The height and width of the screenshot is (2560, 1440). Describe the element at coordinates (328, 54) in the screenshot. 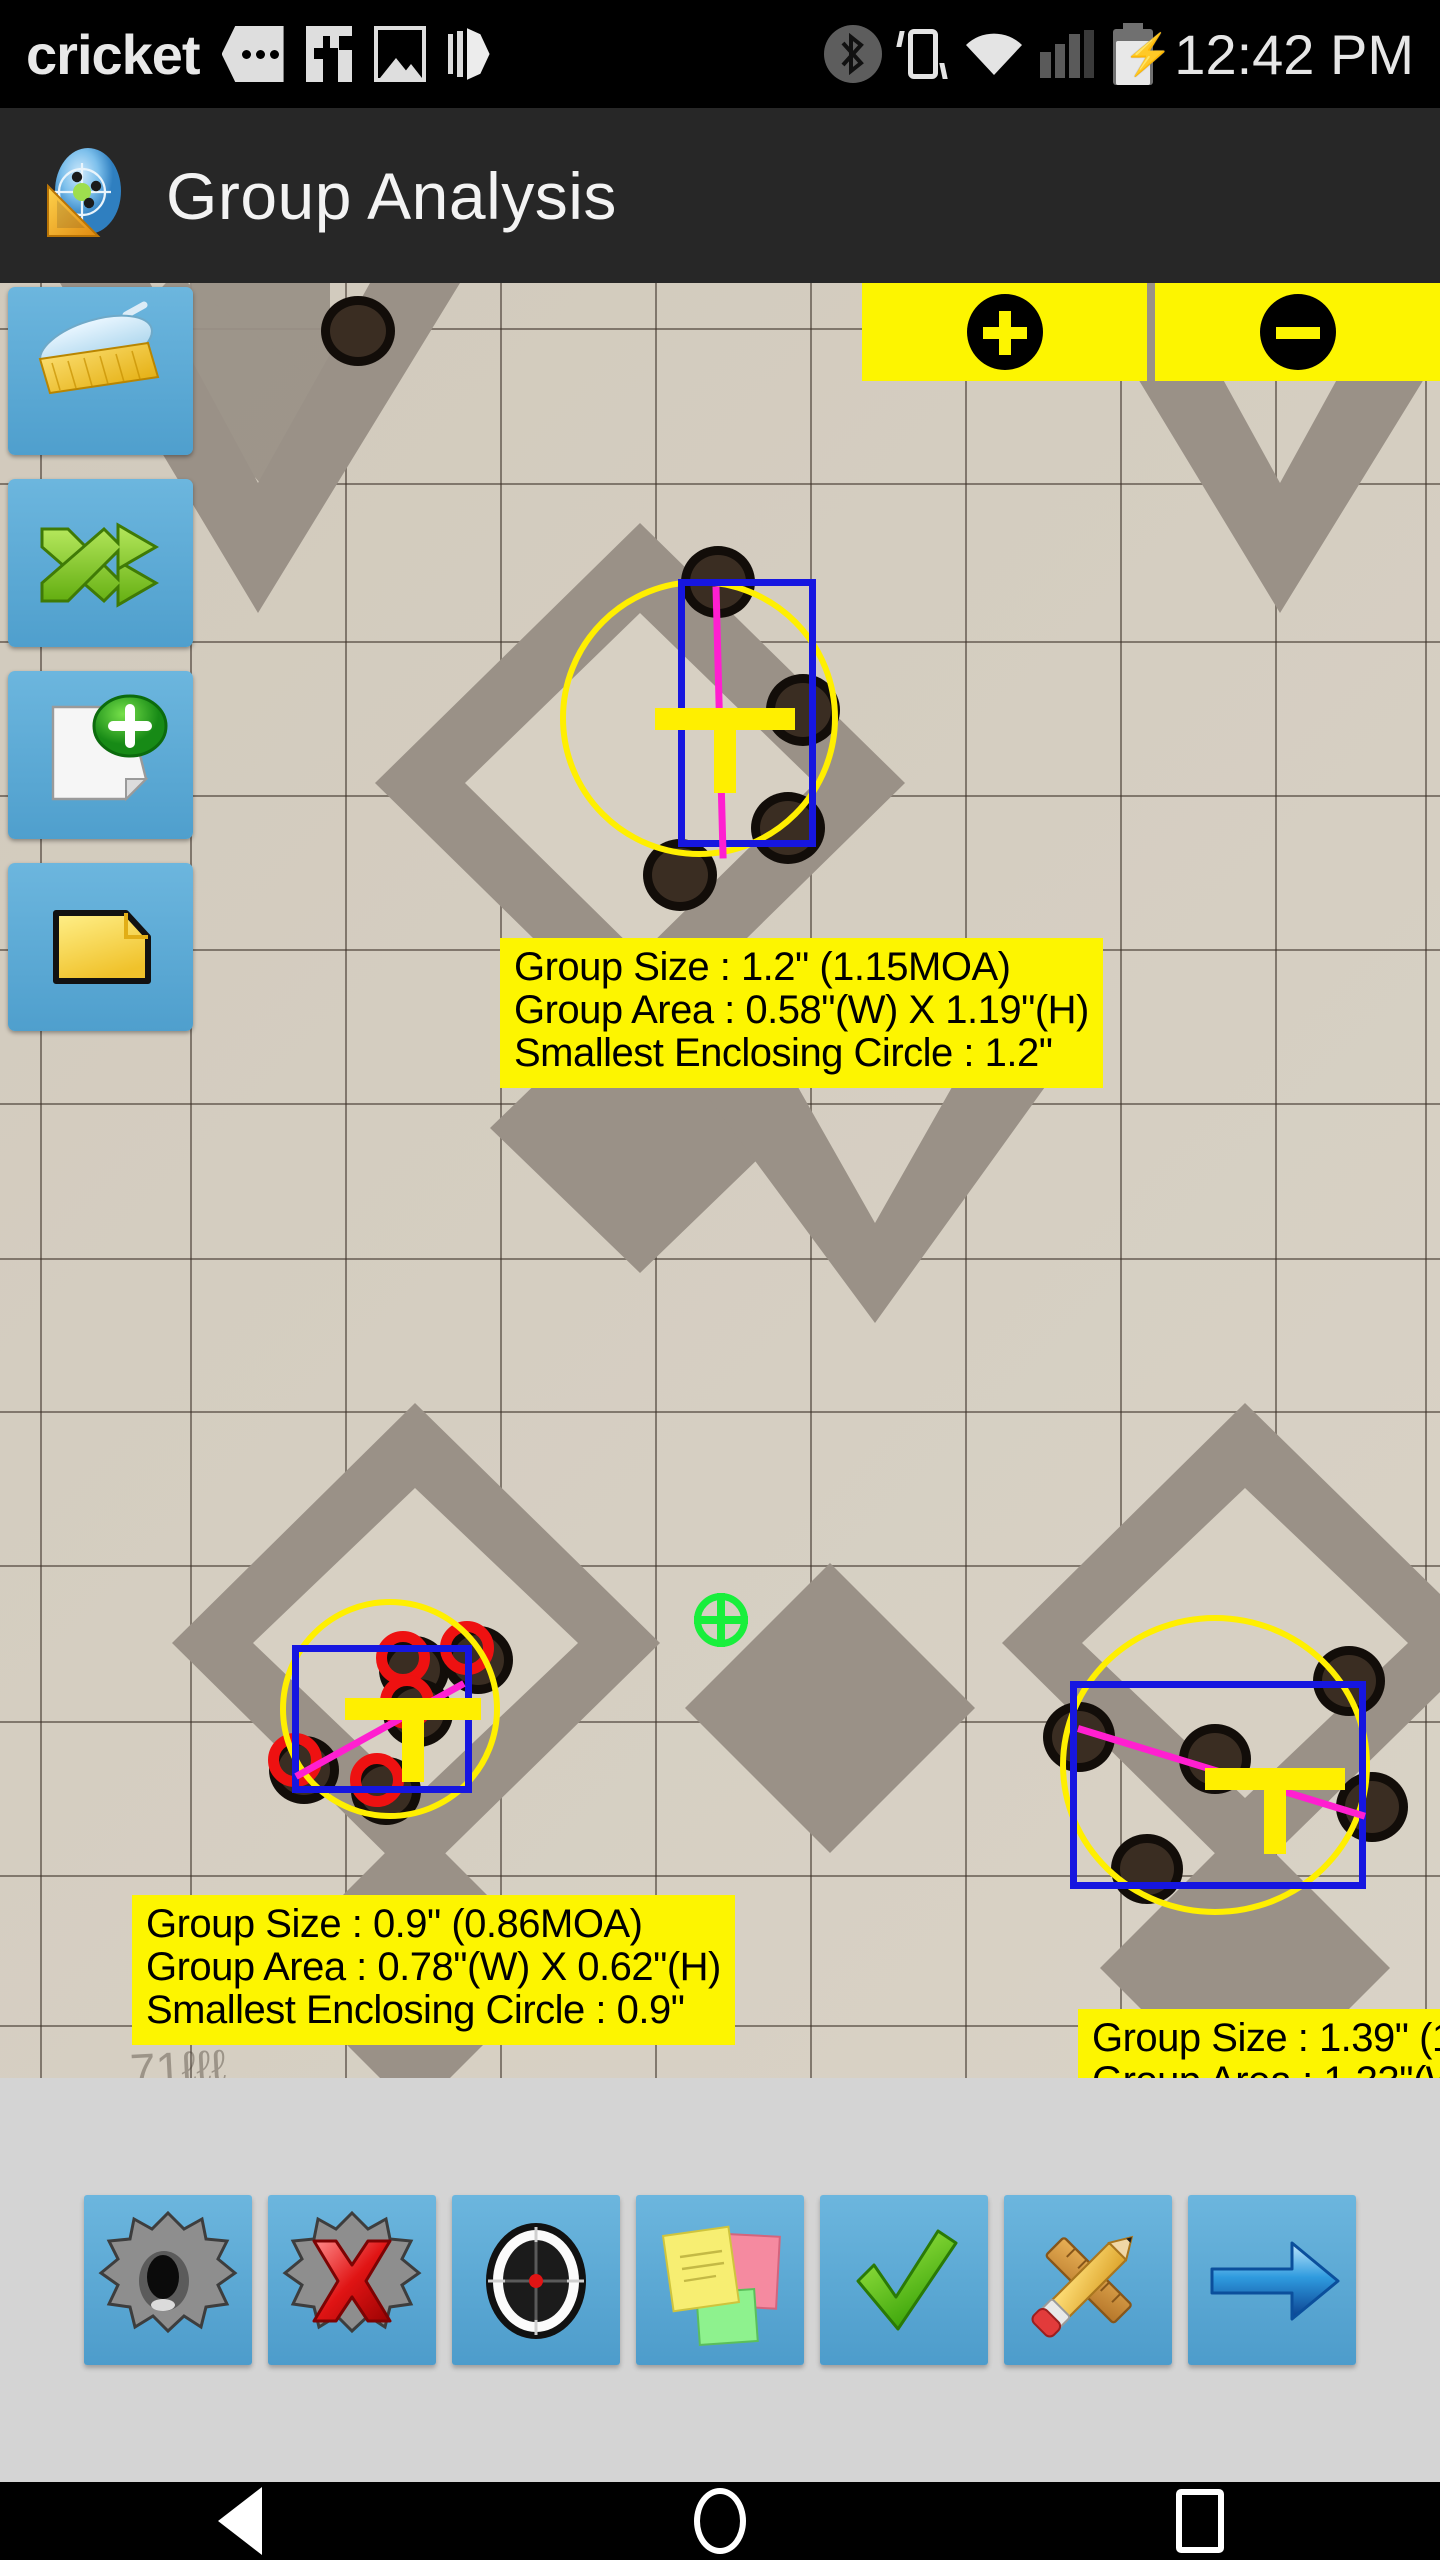

I see `facebook-icon` at that location.